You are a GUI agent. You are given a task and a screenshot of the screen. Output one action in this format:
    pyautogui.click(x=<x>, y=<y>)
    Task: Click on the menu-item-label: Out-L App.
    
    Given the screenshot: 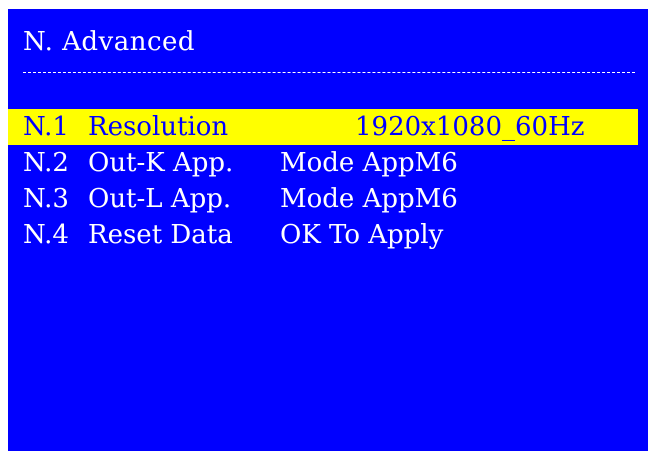 What is the action you would take?
    pyautogui.click(x=160, y=199)
    